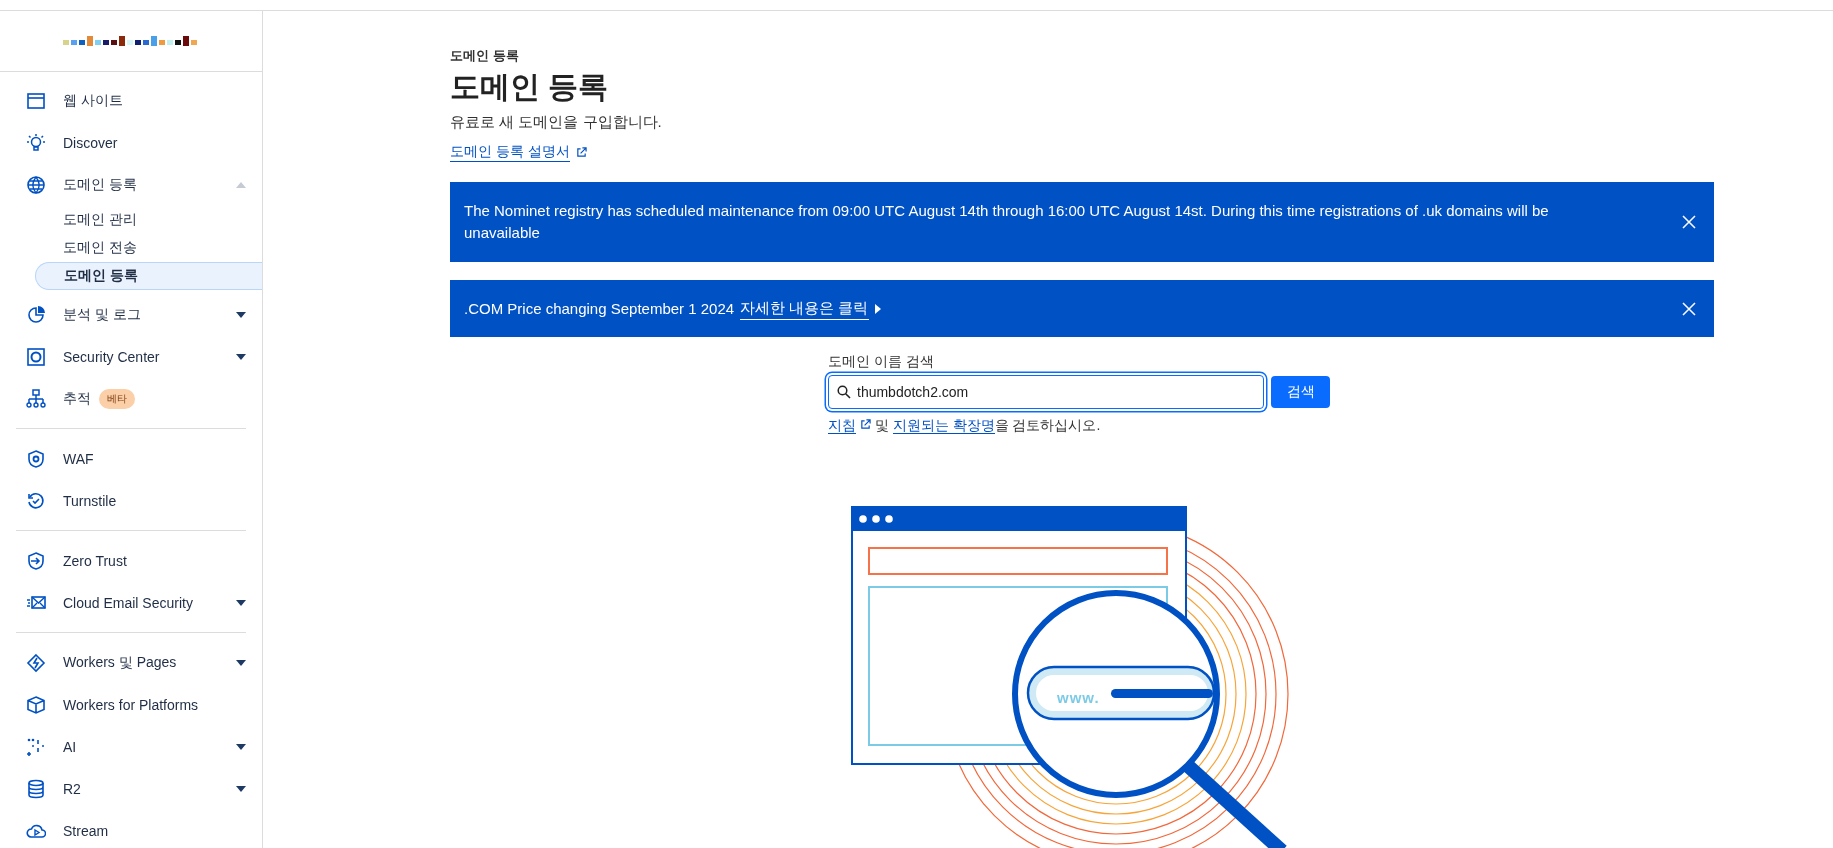 This screenshot has width=1833, height=848. I want to click on sidebar-item: AI, so click(131, 747).